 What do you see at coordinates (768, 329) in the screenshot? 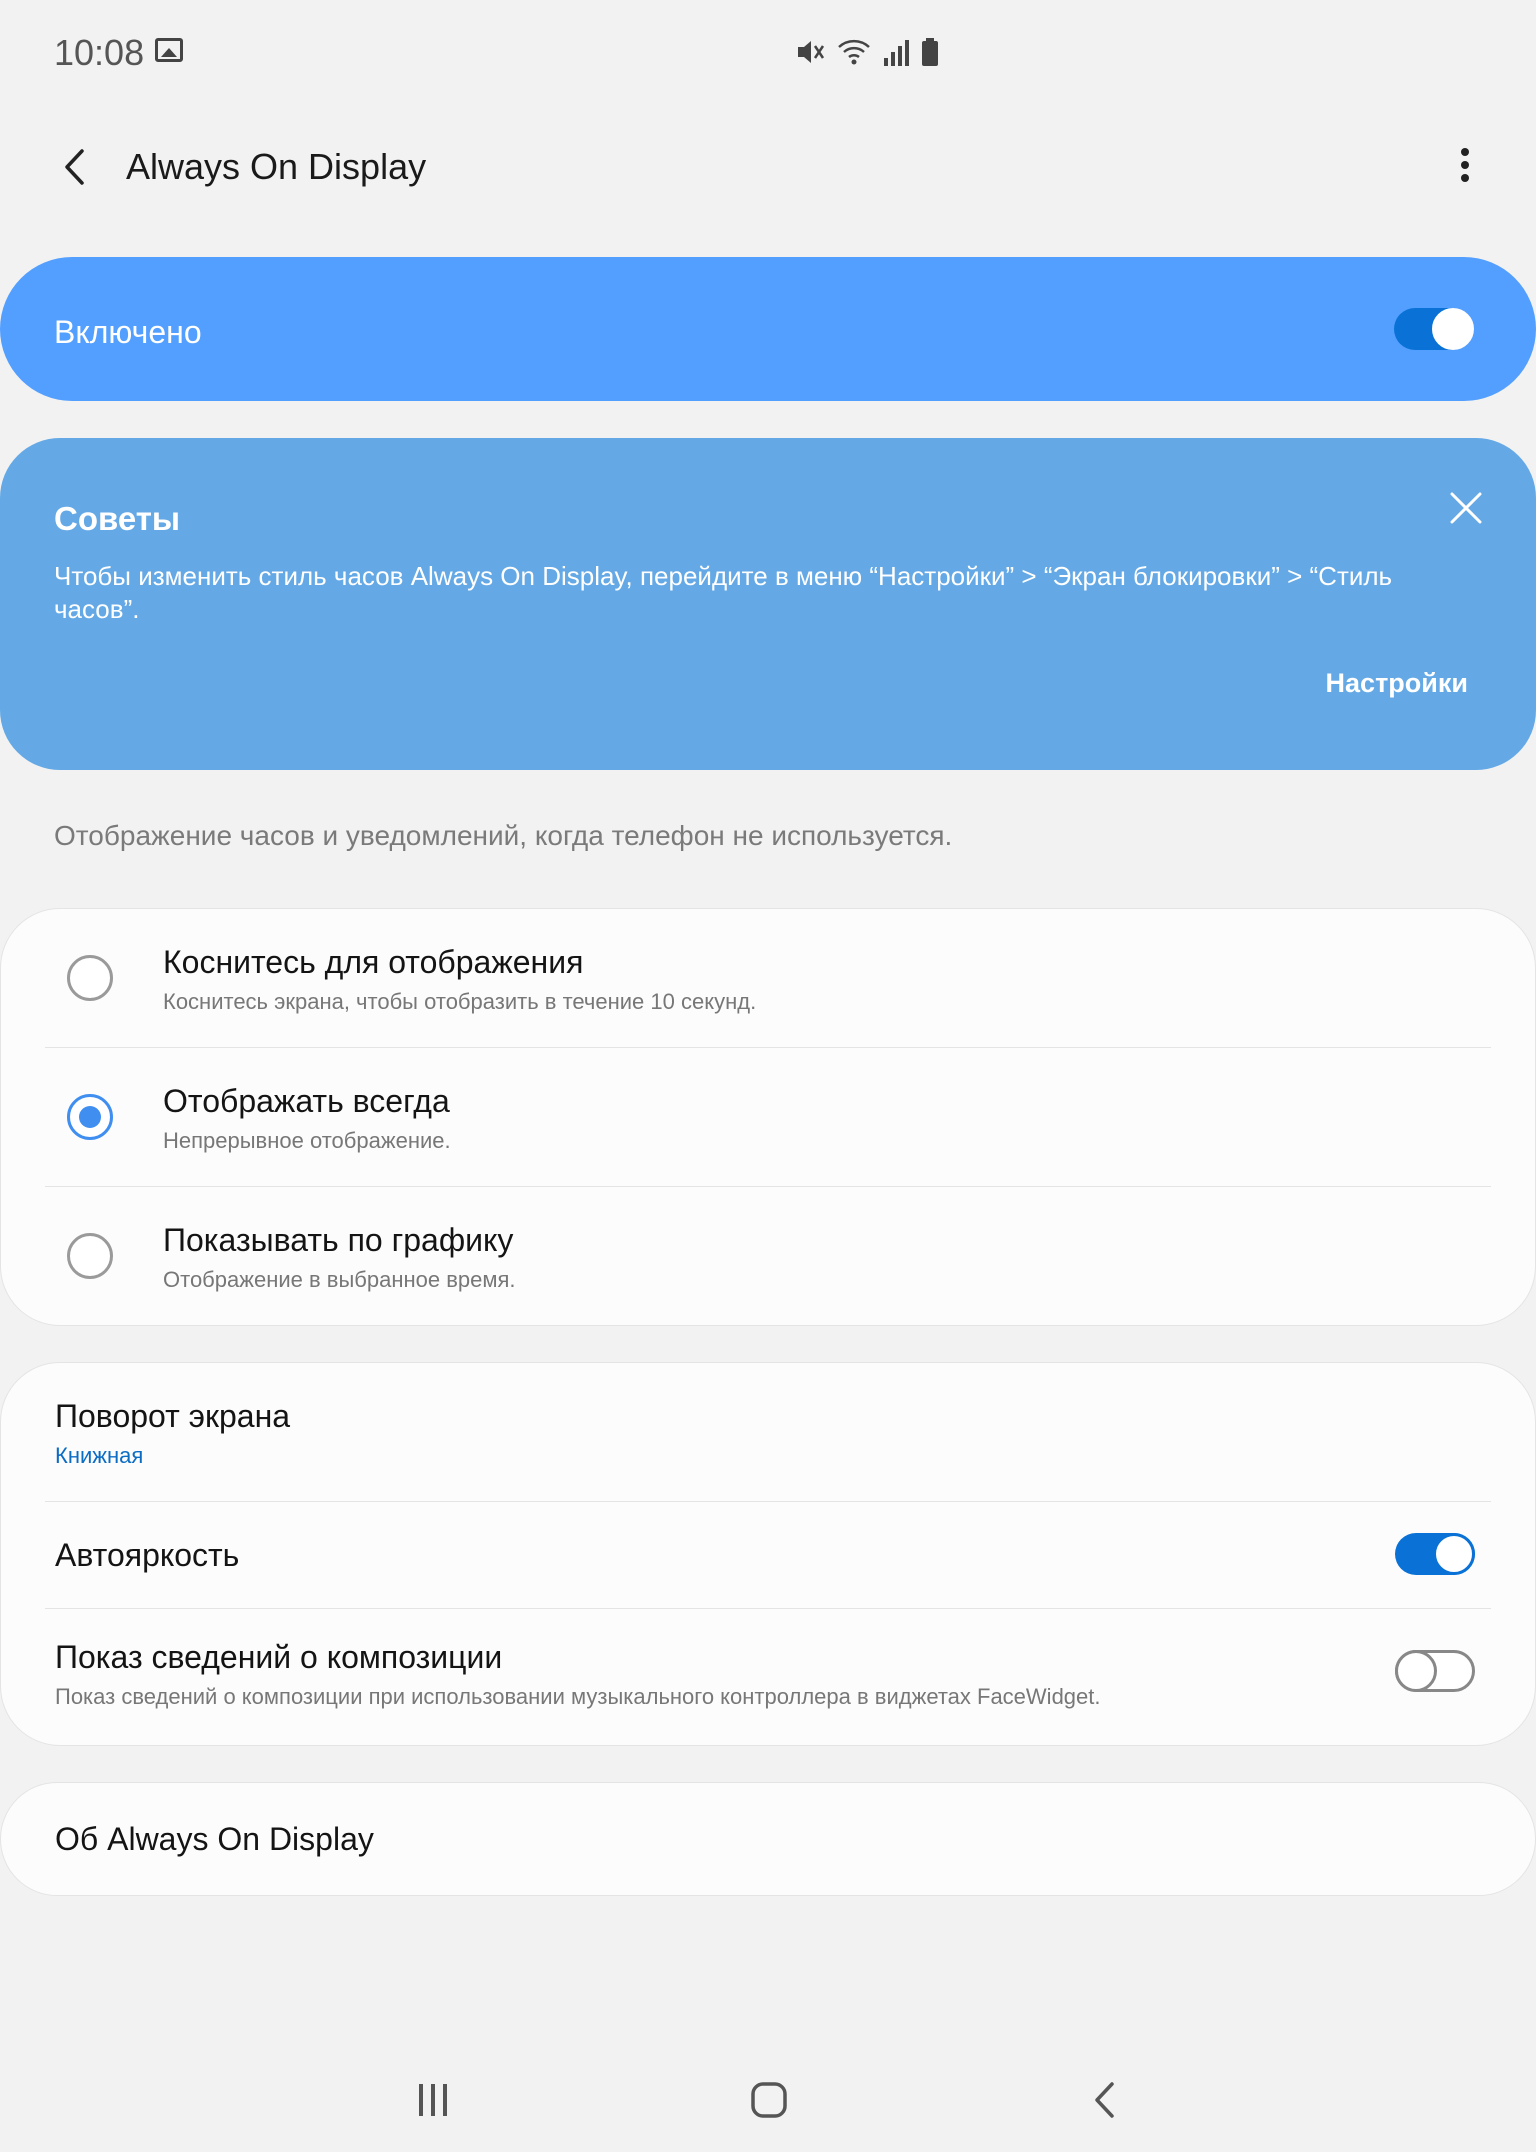
I see `master-switch-bar: Включено` at bounding box center [768, 329].